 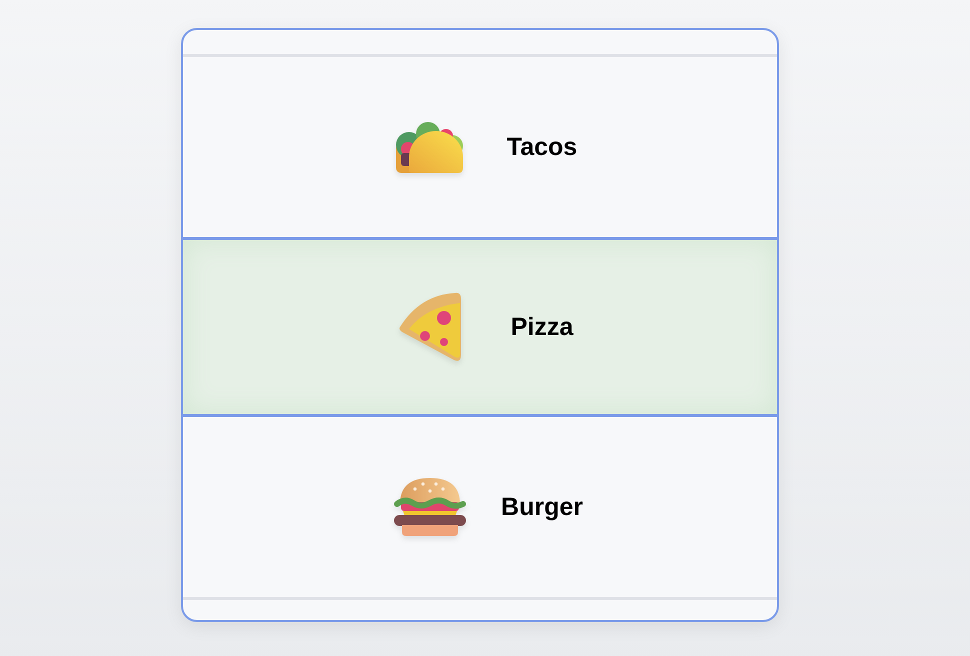 I want to click on burger-icon, so click(x=430, y=507).